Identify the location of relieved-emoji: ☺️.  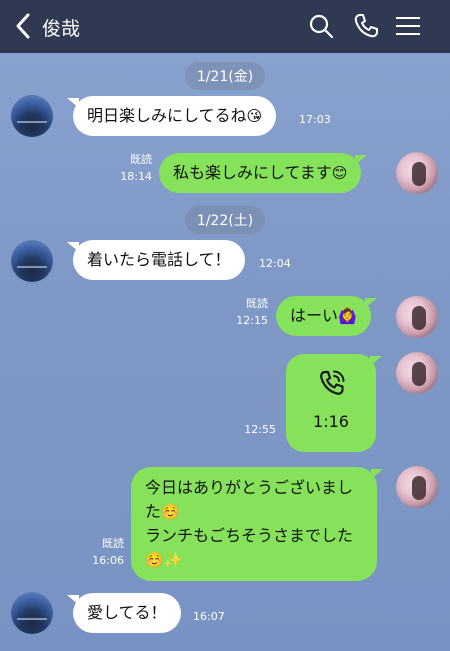
(170, 512).